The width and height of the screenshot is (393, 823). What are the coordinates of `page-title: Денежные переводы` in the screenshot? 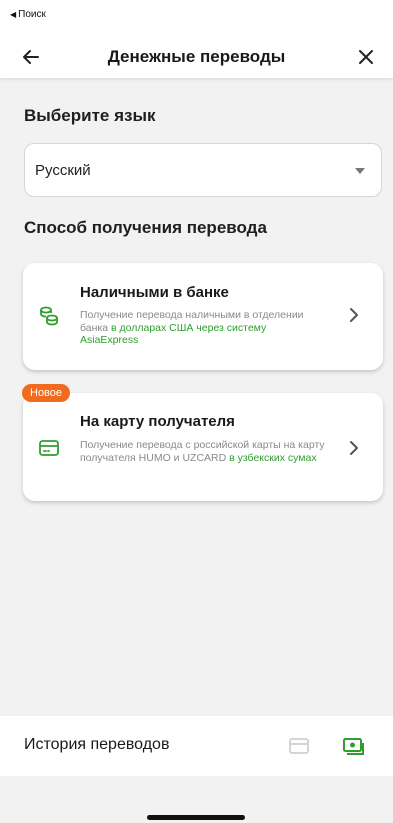 It's located at (196, 56).